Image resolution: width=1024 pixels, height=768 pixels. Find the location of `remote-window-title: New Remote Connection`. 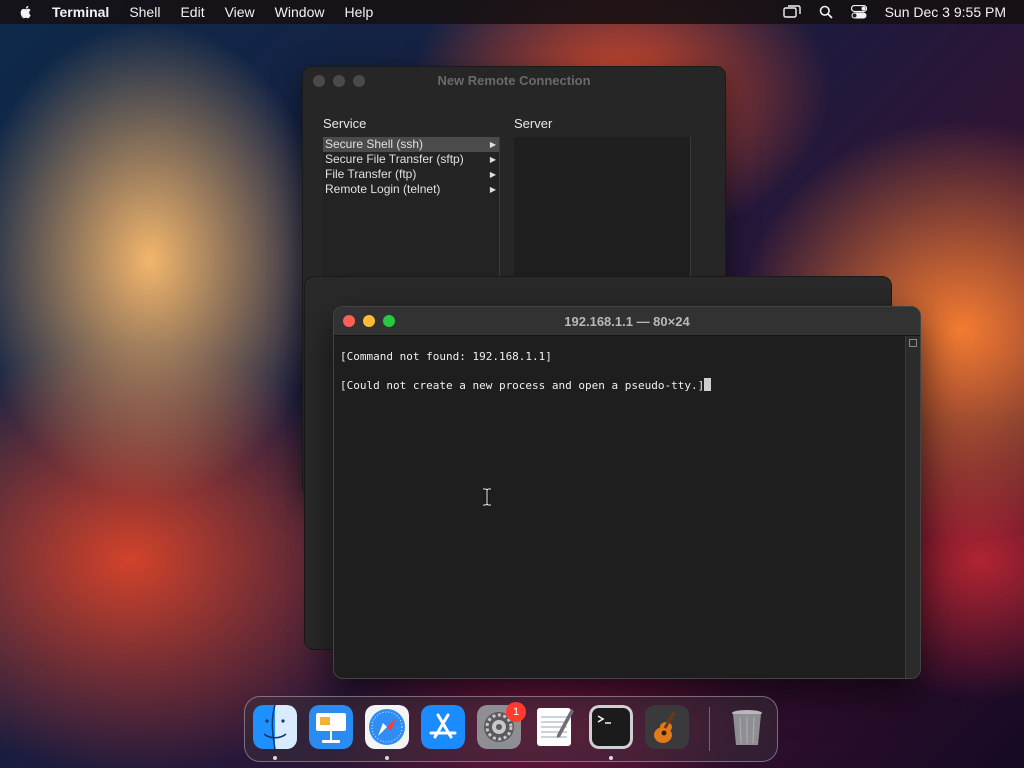

remote-window-title: New Remote Connection is located at coordinates (514, 80).